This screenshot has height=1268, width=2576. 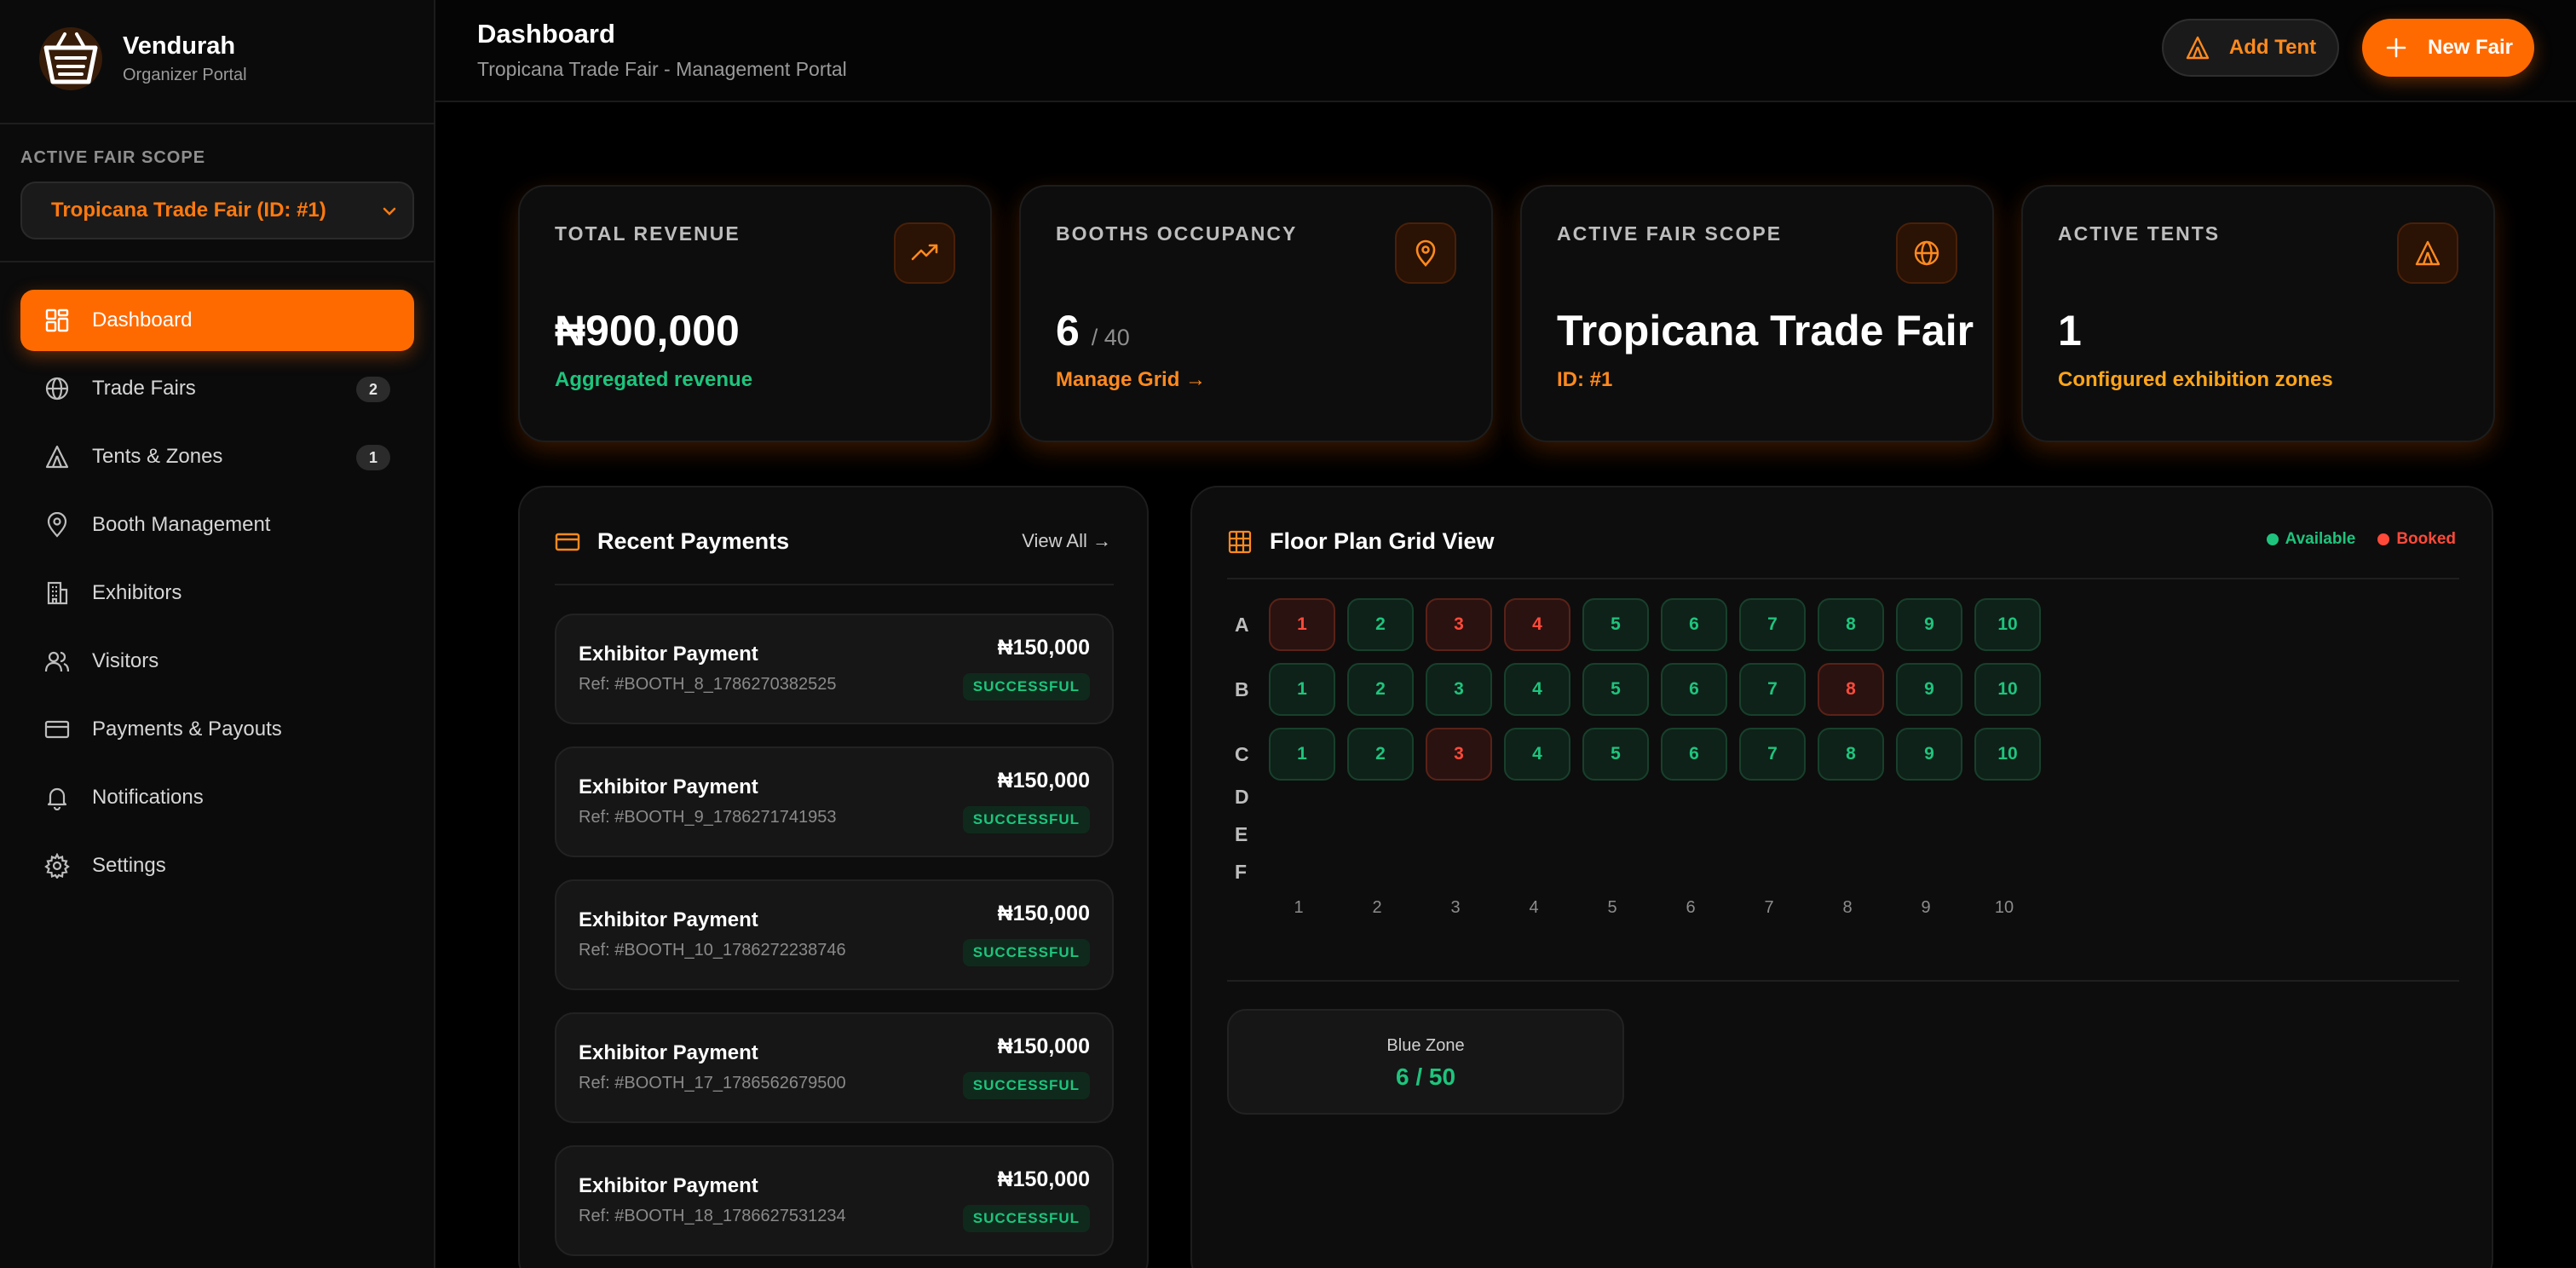 I want to click on column-label: 9, so click(x=1926, y=908).